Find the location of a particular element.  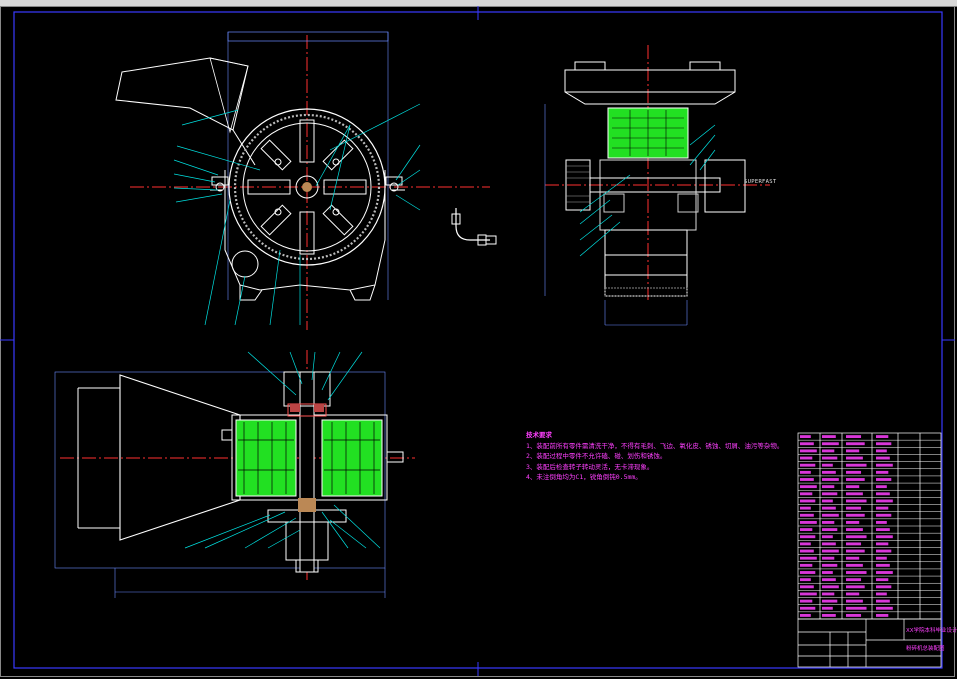

shaft-callout-text: SUPERFAST is located at coordinates (760, 182).